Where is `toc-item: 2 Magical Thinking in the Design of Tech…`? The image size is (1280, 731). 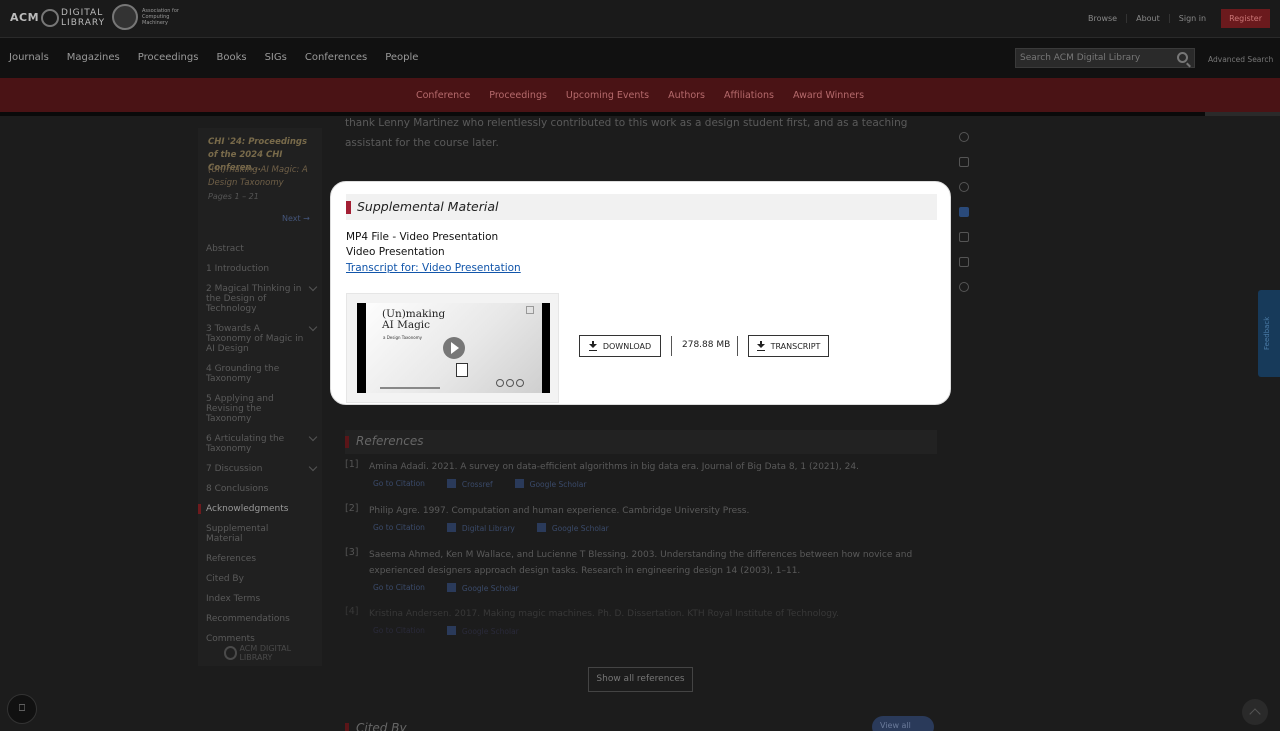
toc-item: 2 Magical Thinking in the Design of Tech… is located at coordinates (262, 298).